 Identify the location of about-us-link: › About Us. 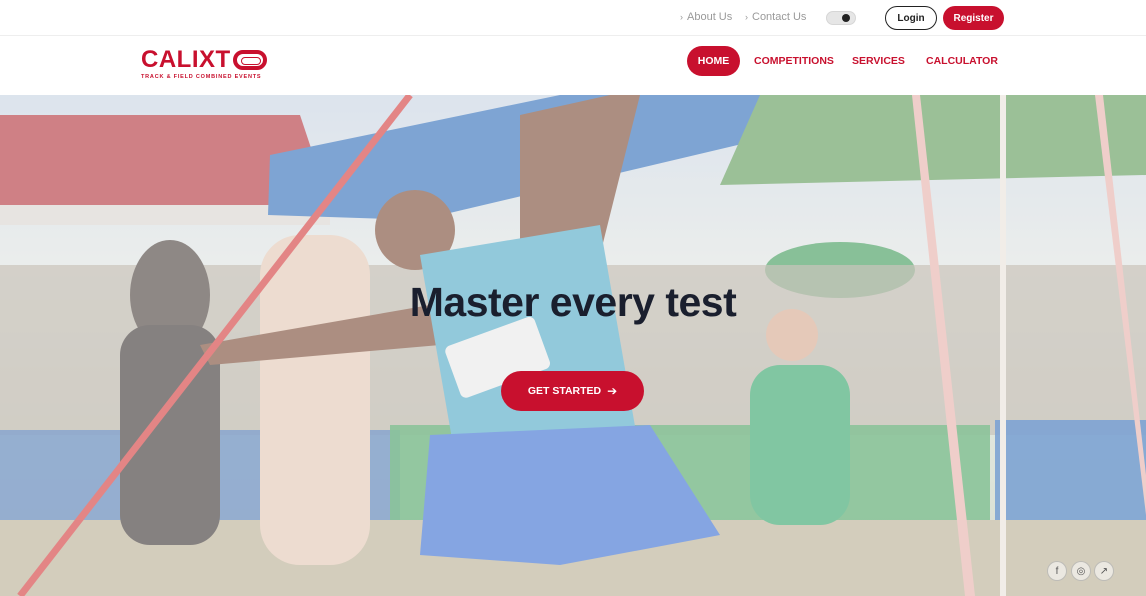
(706, 17).